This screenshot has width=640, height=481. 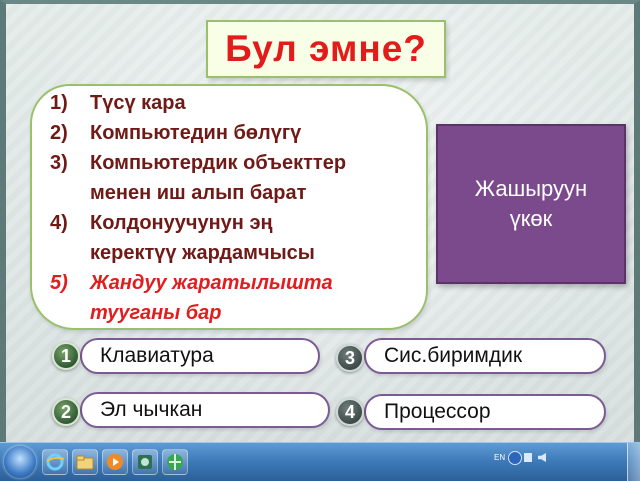 I want to click on clue-item-3: 3) Компьютердик объекттер, so click(x=233, y=163).